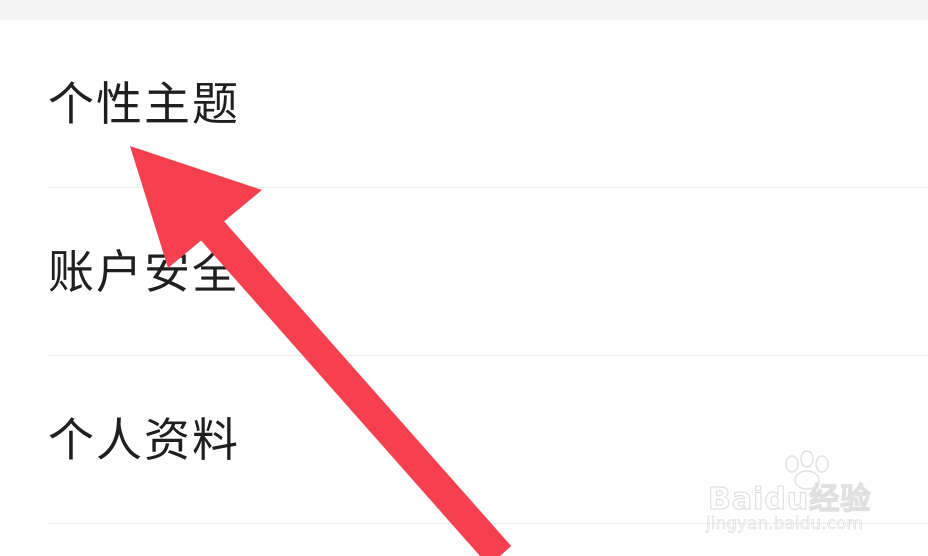  I want to click on watermark-url: jingyan.baidu.com, so click(785, 524).